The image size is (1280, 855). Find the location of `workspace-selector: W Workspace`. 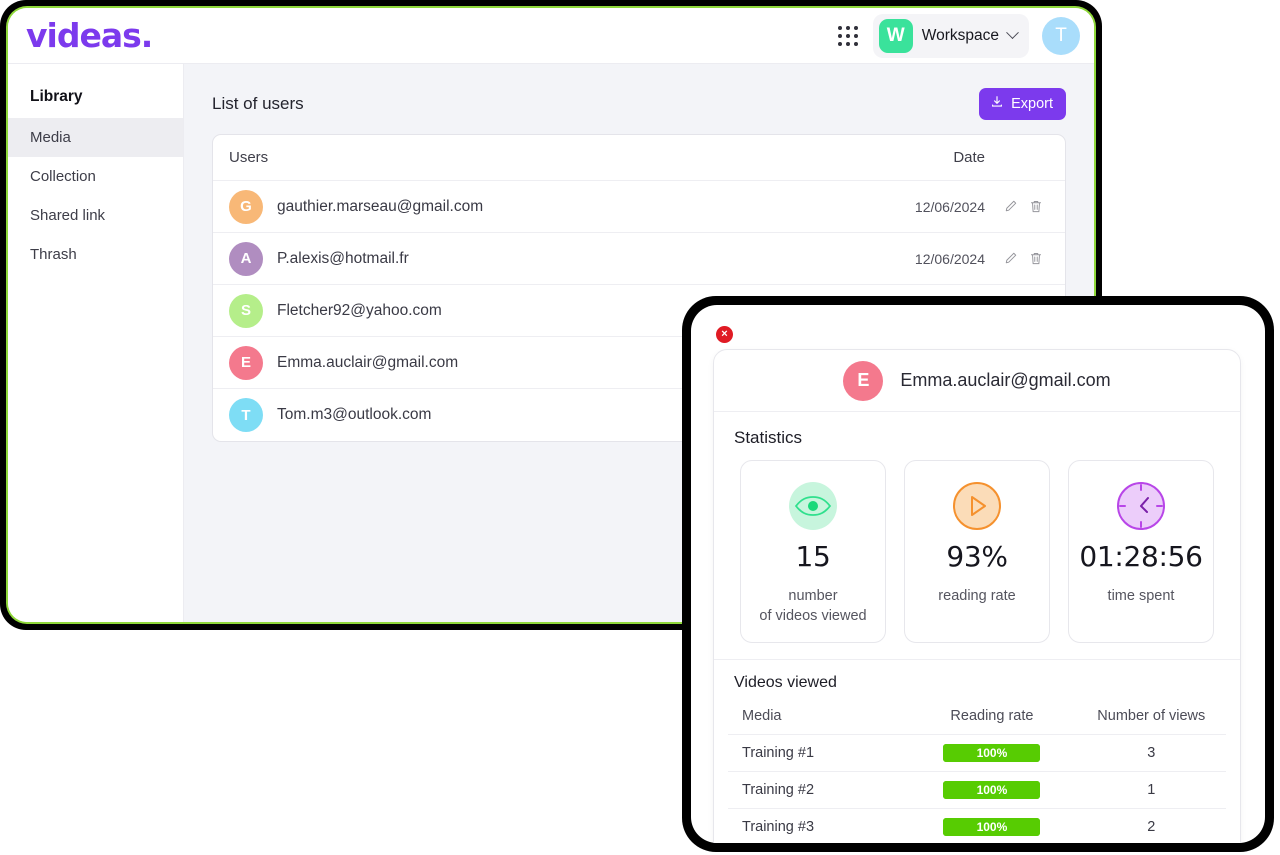

workspace-selector: W Workspace is located at coordinates (950, 35).